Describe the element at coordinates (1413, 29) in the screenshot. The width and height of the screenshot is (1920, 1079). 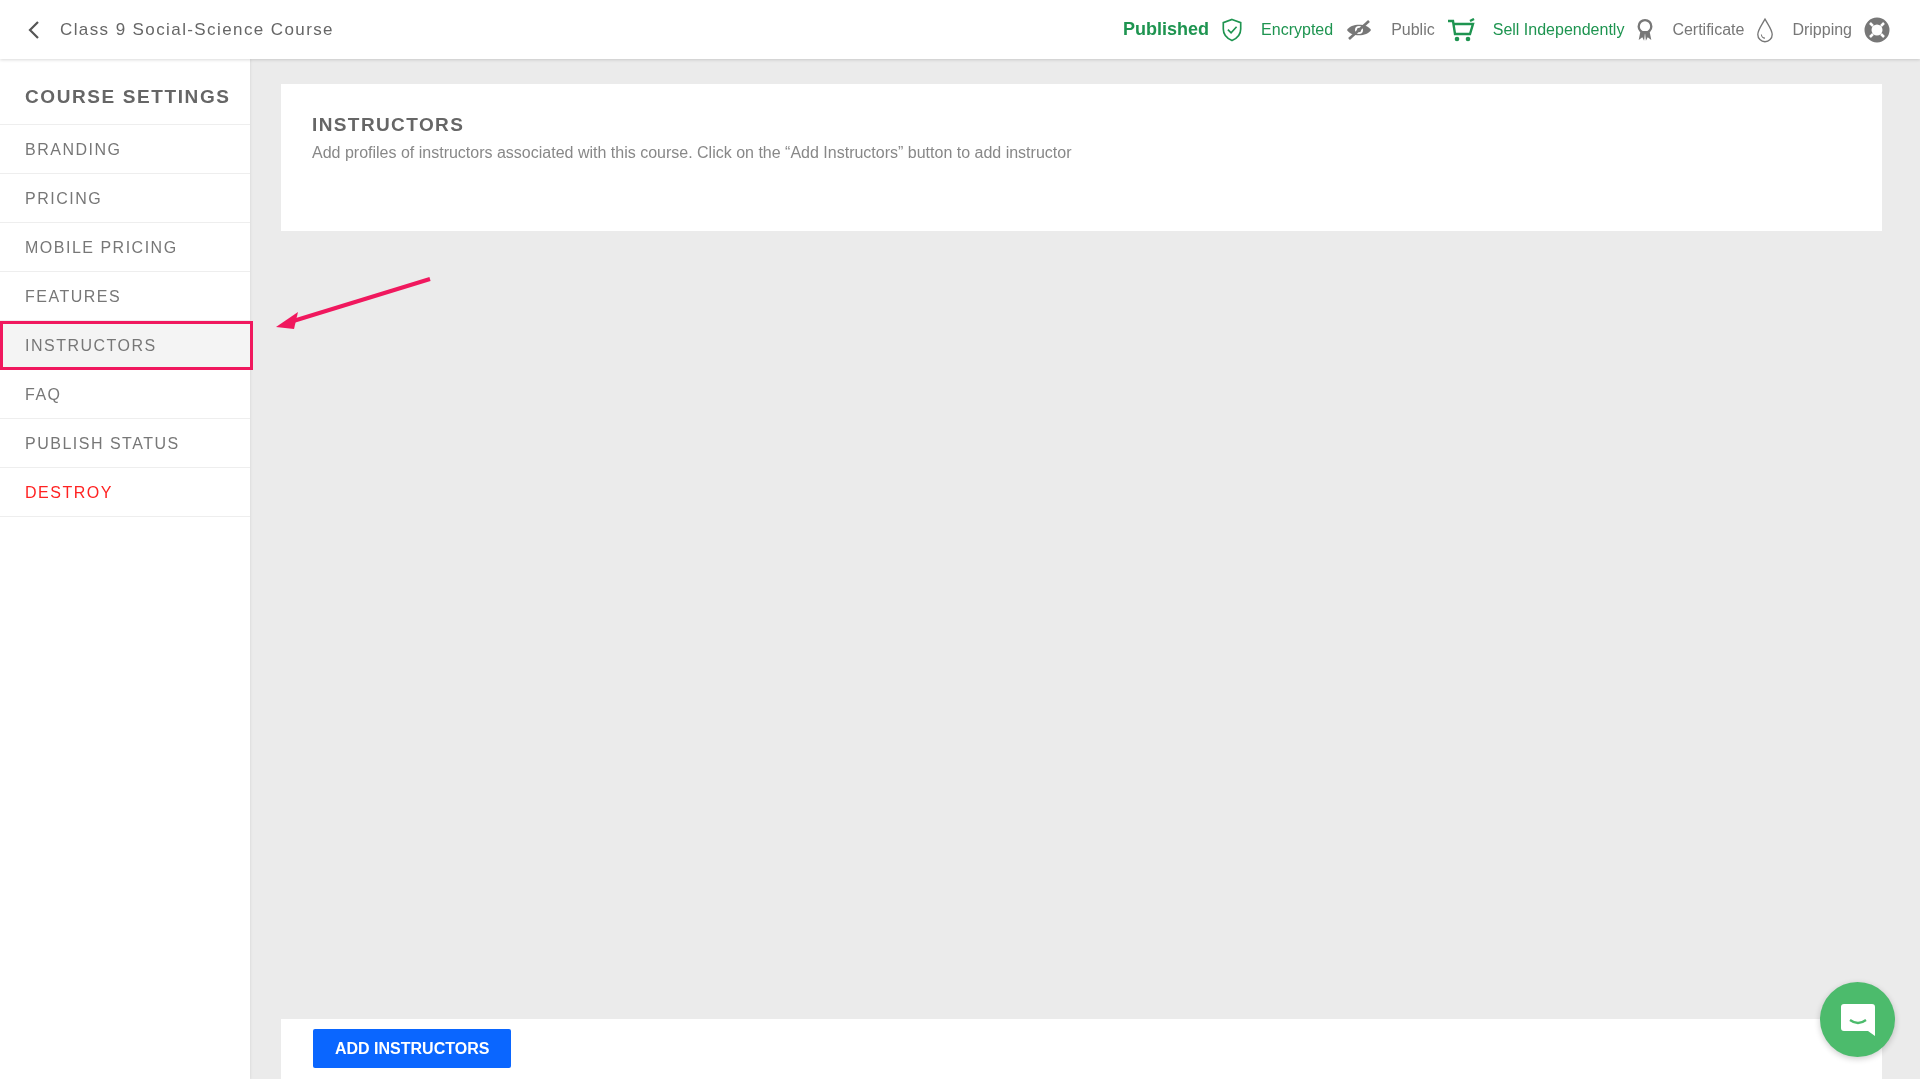
I see `status-label: Public` at that location.